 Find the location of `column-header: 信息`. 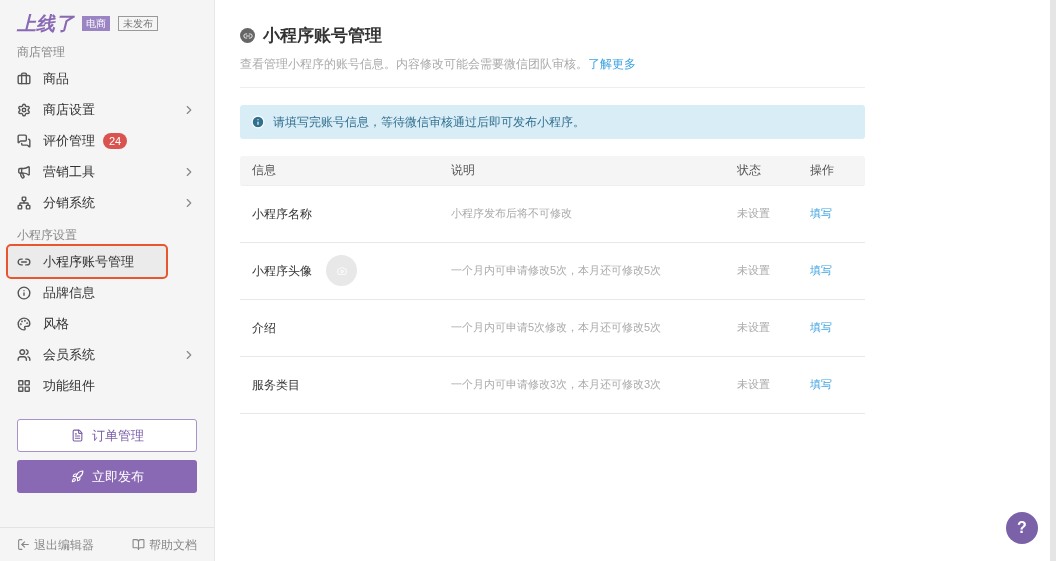

column-header: 信息 is located at coordinates (264, 170).